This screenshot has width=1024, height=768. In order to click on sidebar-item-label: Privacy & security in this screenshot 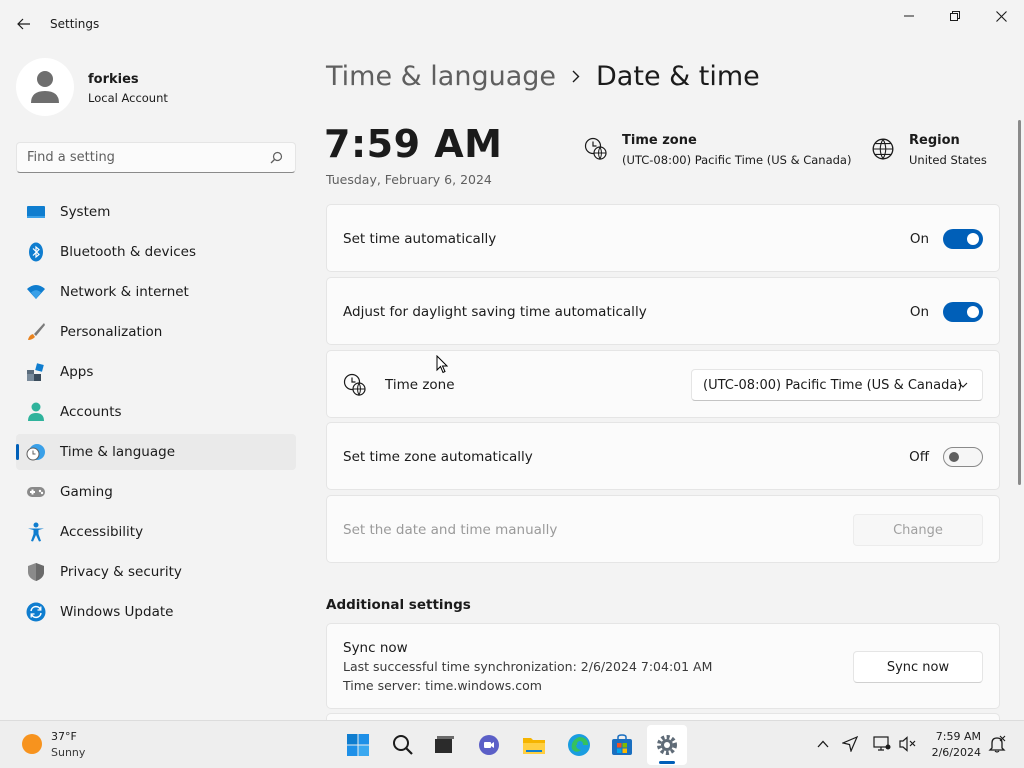, I will do `click(121, 572)`.